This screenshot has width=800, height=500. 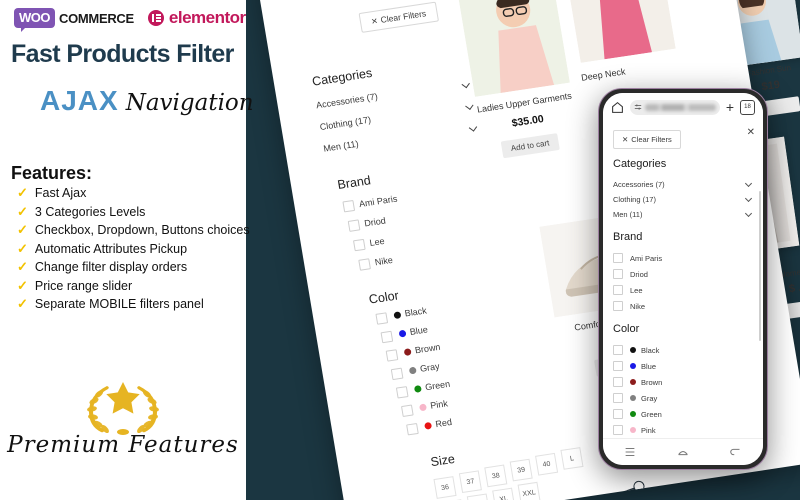 What do you see at coordinates (683, 306) in the screenshot?
I see `mobile-brand-nike: Nike` at bounding box center [683, 306].